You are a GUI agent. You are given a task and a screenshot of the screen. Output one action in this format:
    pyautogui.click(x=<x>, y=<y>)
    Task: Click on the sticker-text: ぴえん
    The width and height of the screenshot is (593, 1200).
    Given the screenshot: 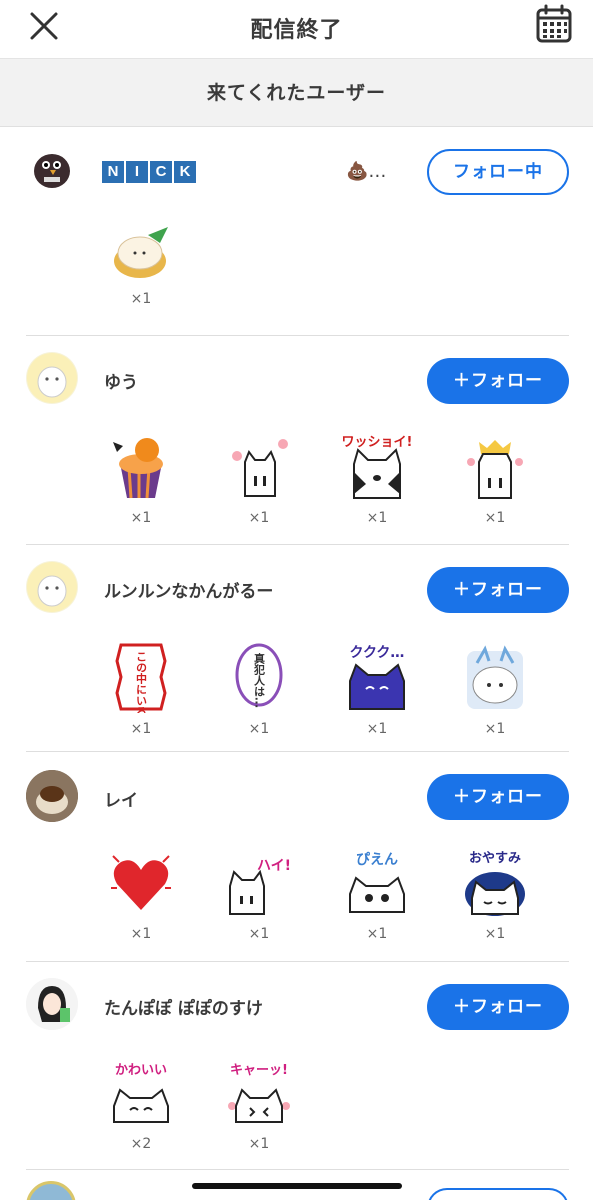 What is the action you would take?
    pyautogui.click(x=377, y=860)
    